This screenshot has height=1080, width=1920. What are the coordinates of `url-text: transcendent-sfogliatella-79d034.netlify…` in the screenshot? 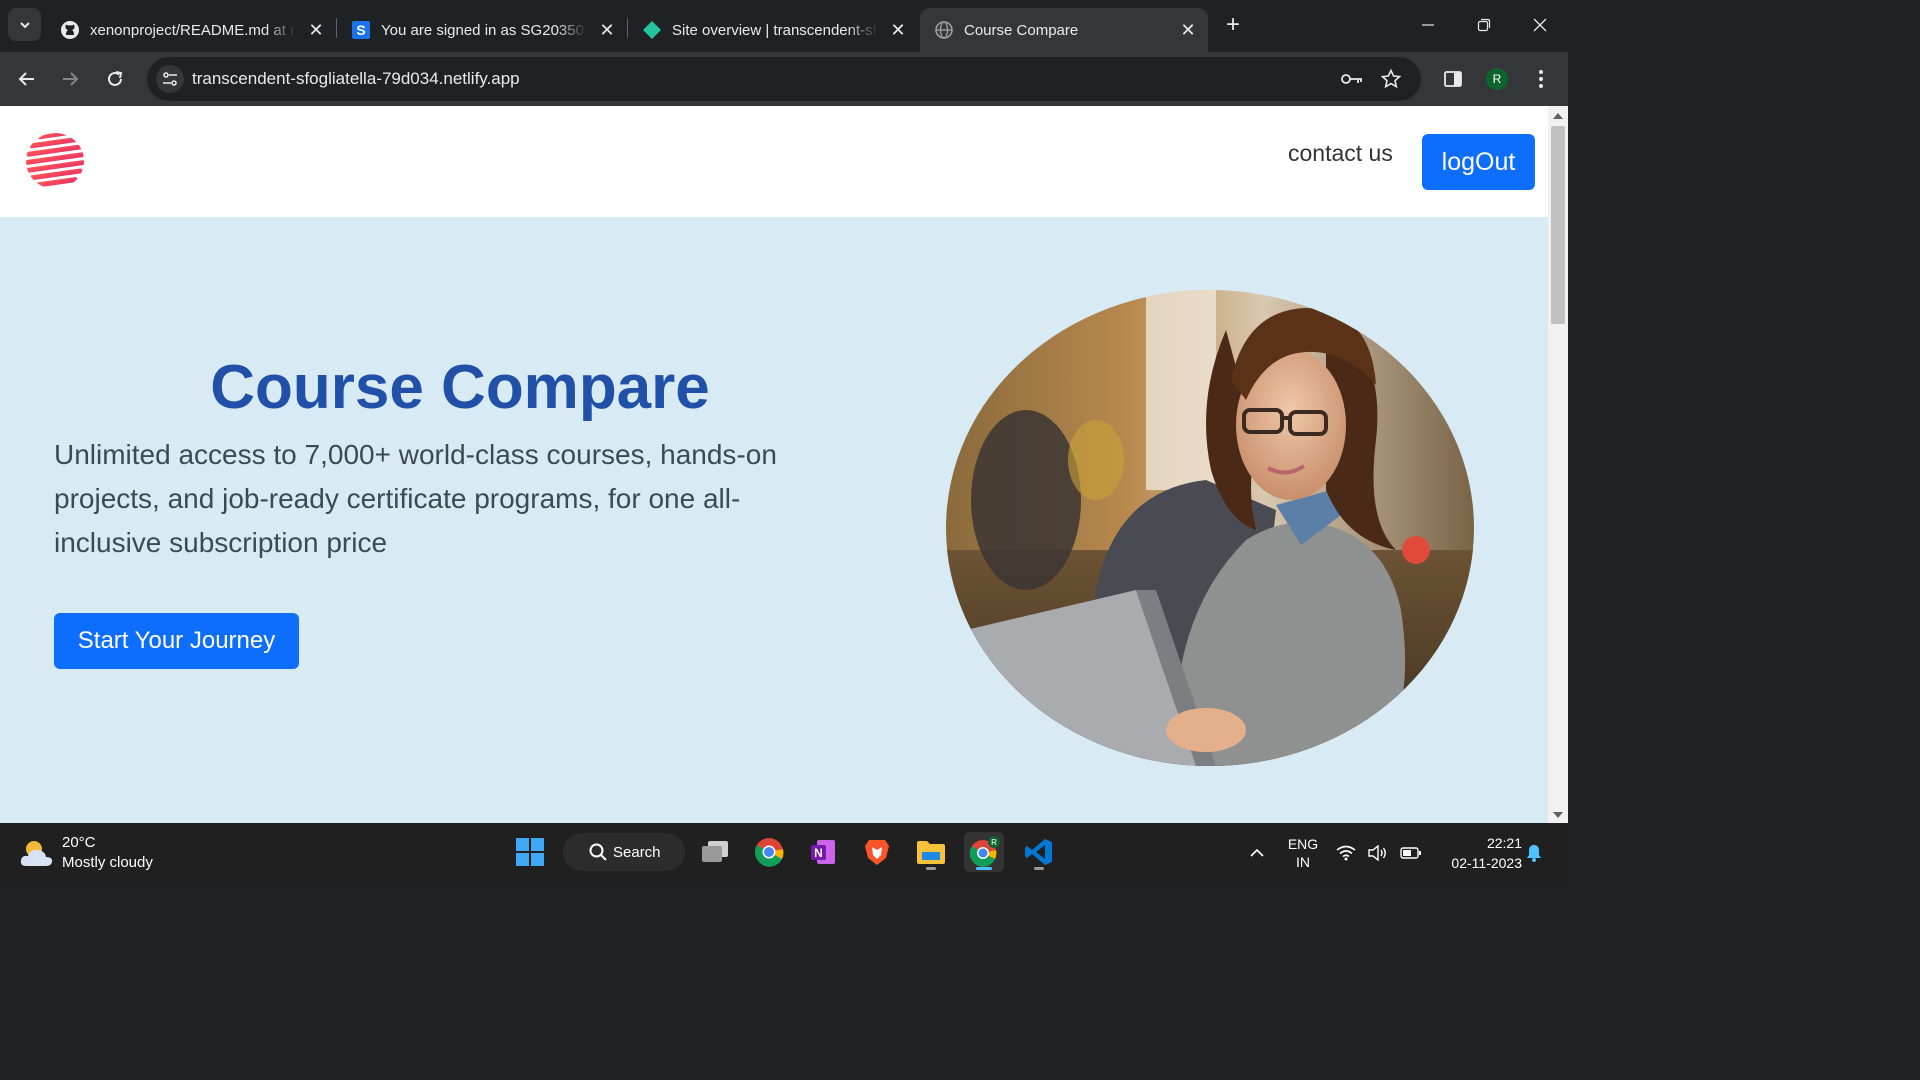 It's located at (356, 78).